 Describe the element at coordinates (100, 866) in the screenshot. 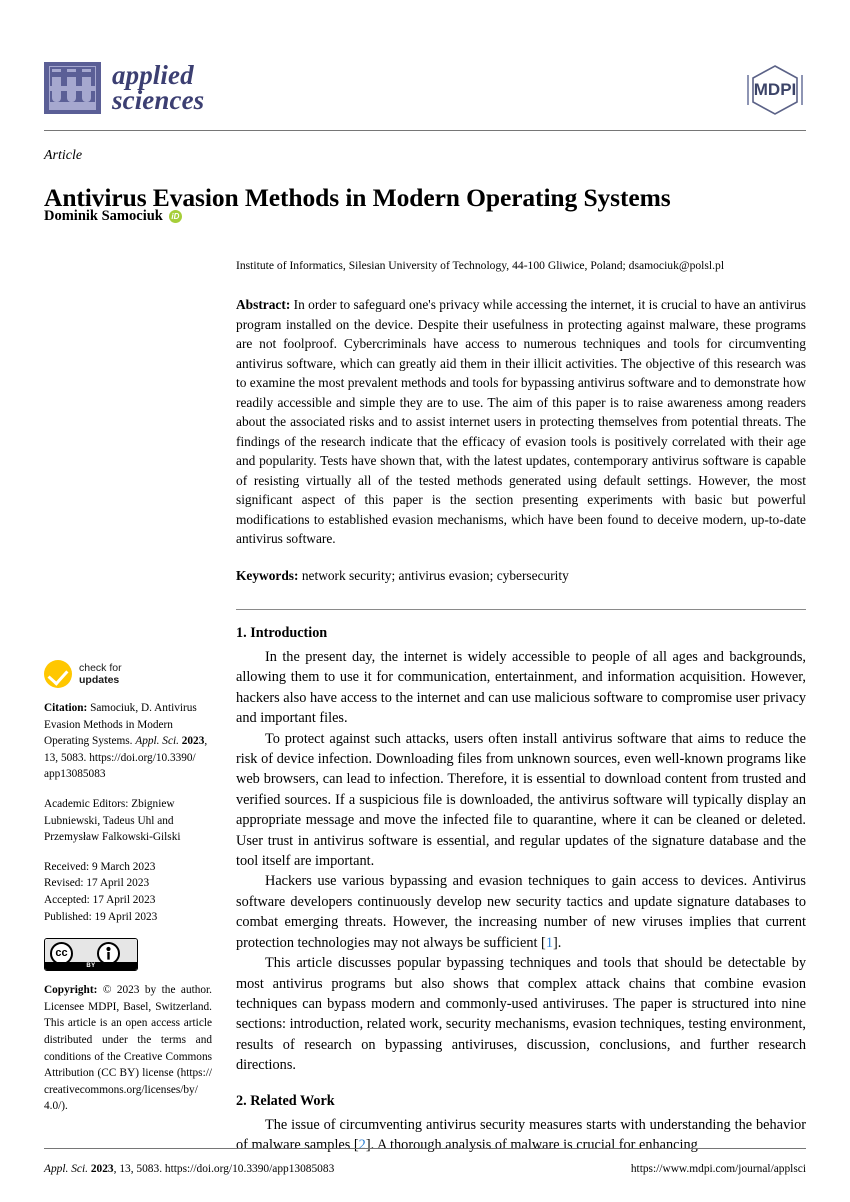

I see `date-received: Received: 9 March 2023` at that location.